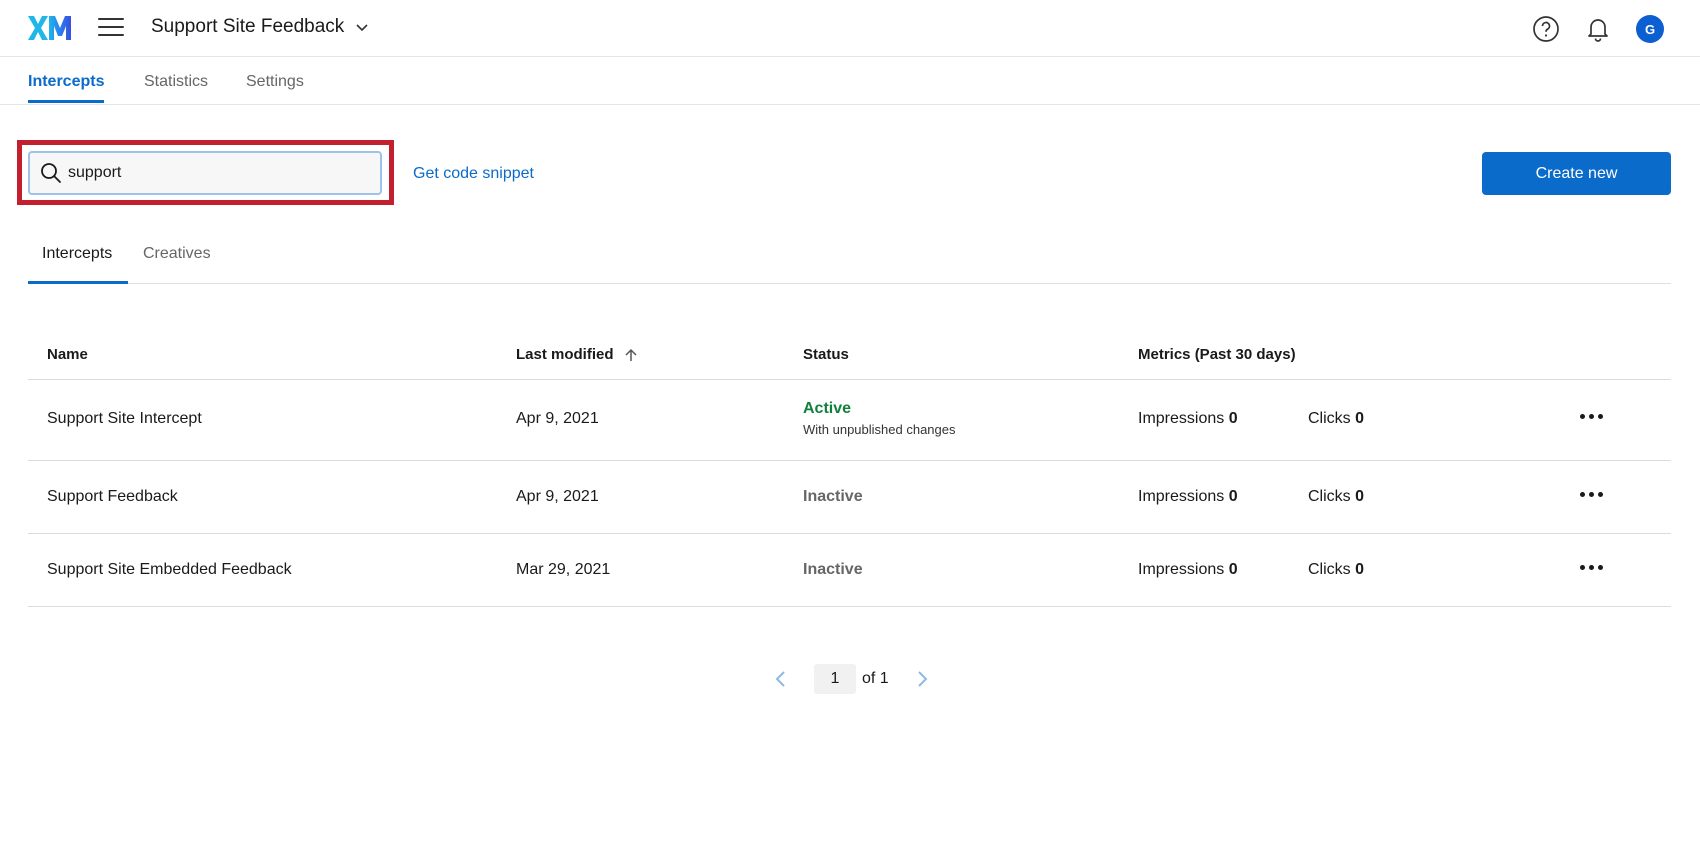 The height and width of the screenshot is (850, 1700). Describe the element at coordinates (111, 28) in the screenshot. I see `hamburger-menu-icon` at that location.